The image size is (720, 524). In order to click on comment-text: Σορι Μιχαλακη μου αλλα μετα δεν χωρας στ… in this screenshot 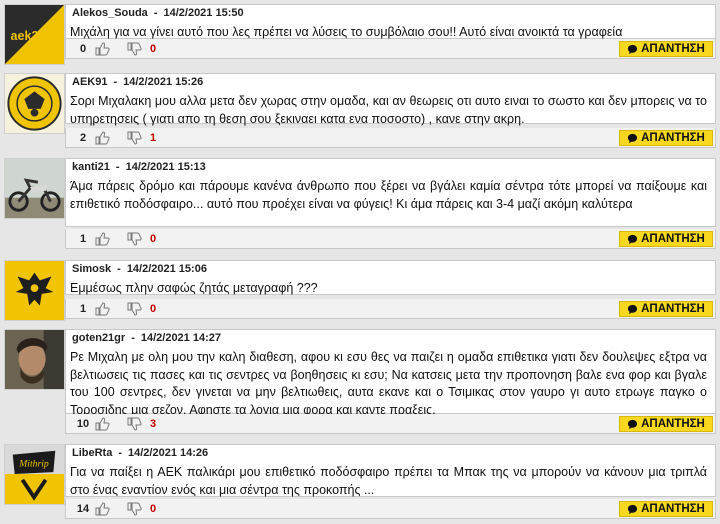, I will do `click(388, 110)`.